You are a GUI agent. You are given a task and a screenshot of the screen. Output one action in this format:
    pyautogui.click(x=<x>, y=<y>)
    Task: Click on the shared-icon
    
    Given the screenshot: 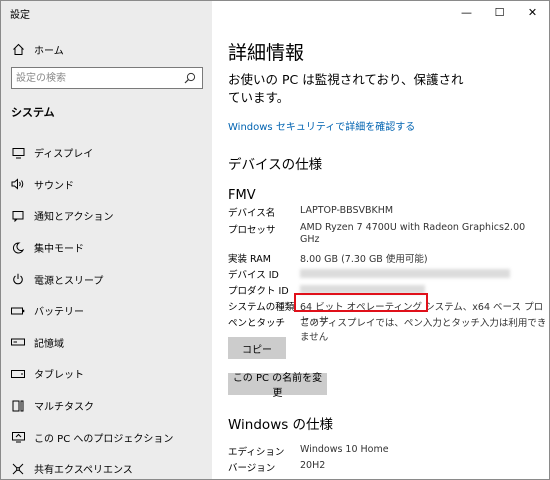 What is the action you would take?
    pyautogui.click(x=18, y=469)
    